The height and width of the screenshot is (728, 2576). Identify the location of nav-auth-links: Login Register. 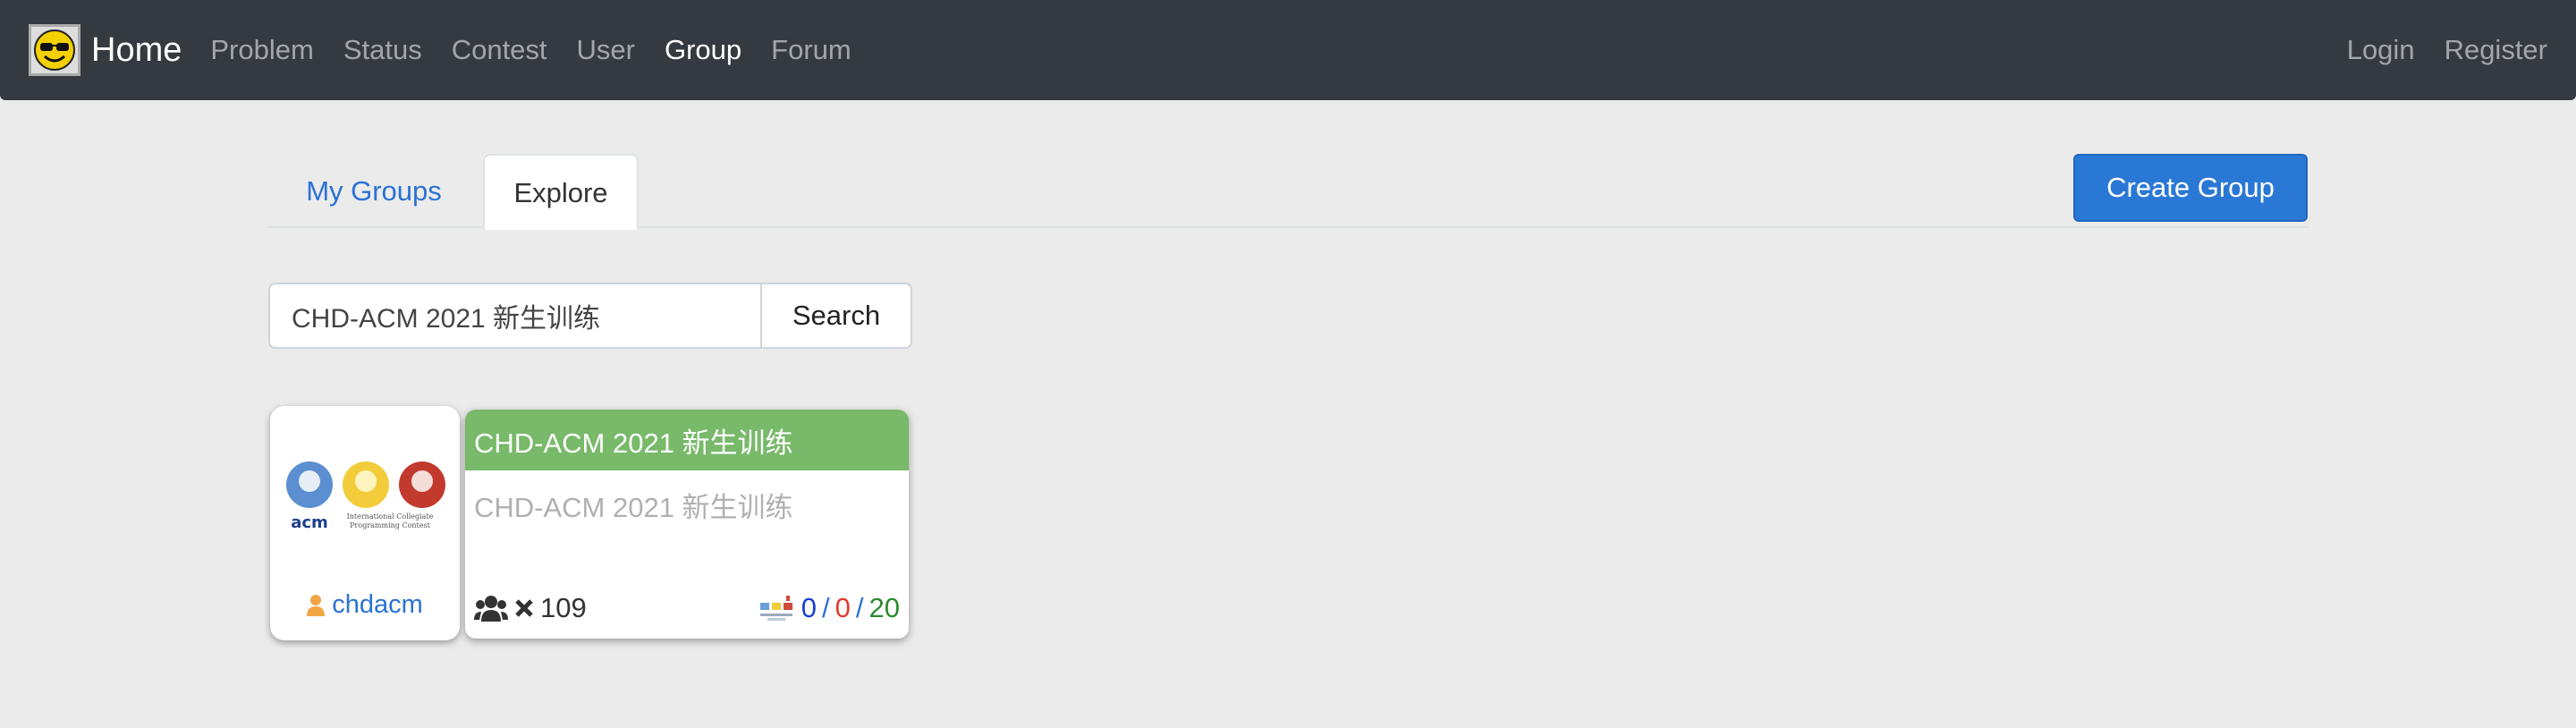
(2432, 50).